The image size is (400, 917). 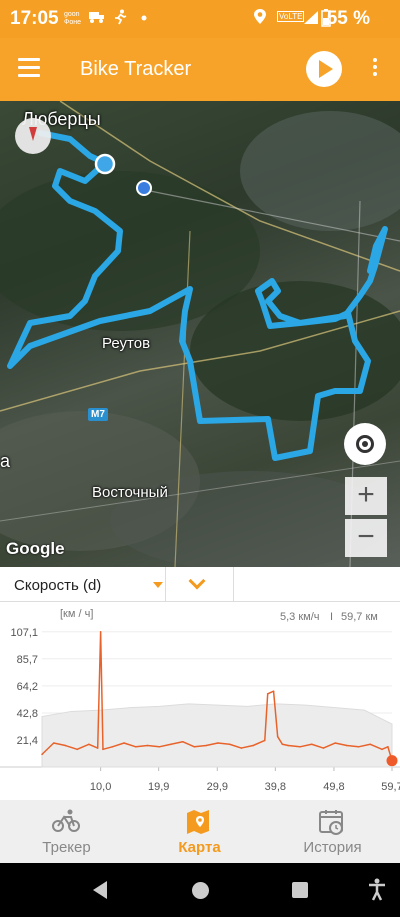 I want to click on current-speed-marker, so click(x=392, y=761).